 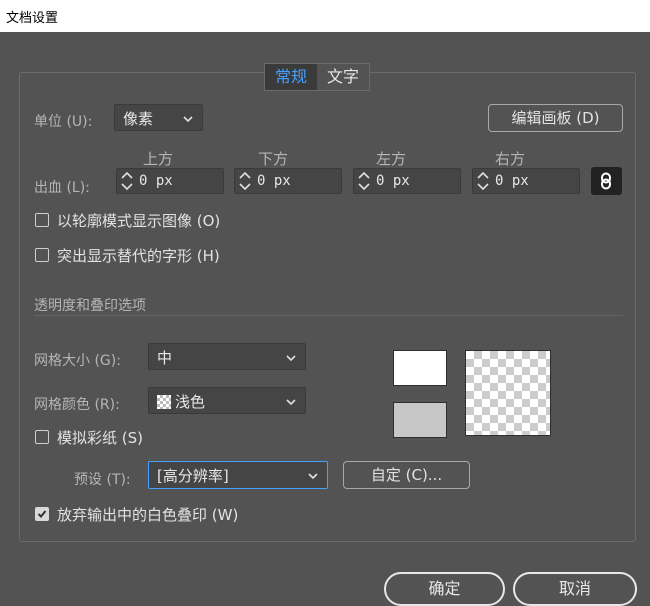 What do you see at coordinates (42, 255) in the screenshot?
I see `highlight-glyphs-checkbox` at bounding box center [42, 255].